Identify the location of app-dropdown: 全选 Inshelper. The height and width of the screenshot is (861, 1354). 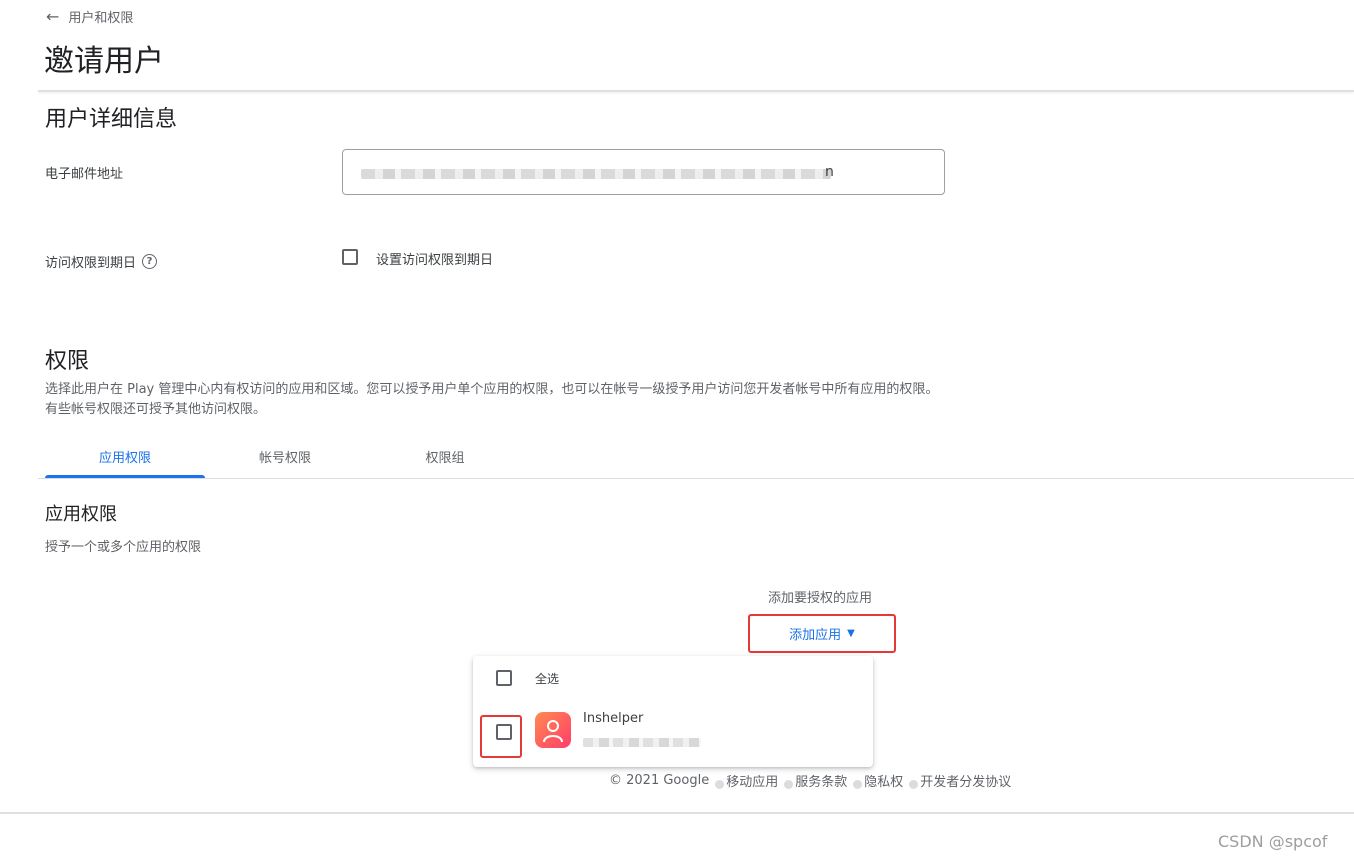
(673, 711).